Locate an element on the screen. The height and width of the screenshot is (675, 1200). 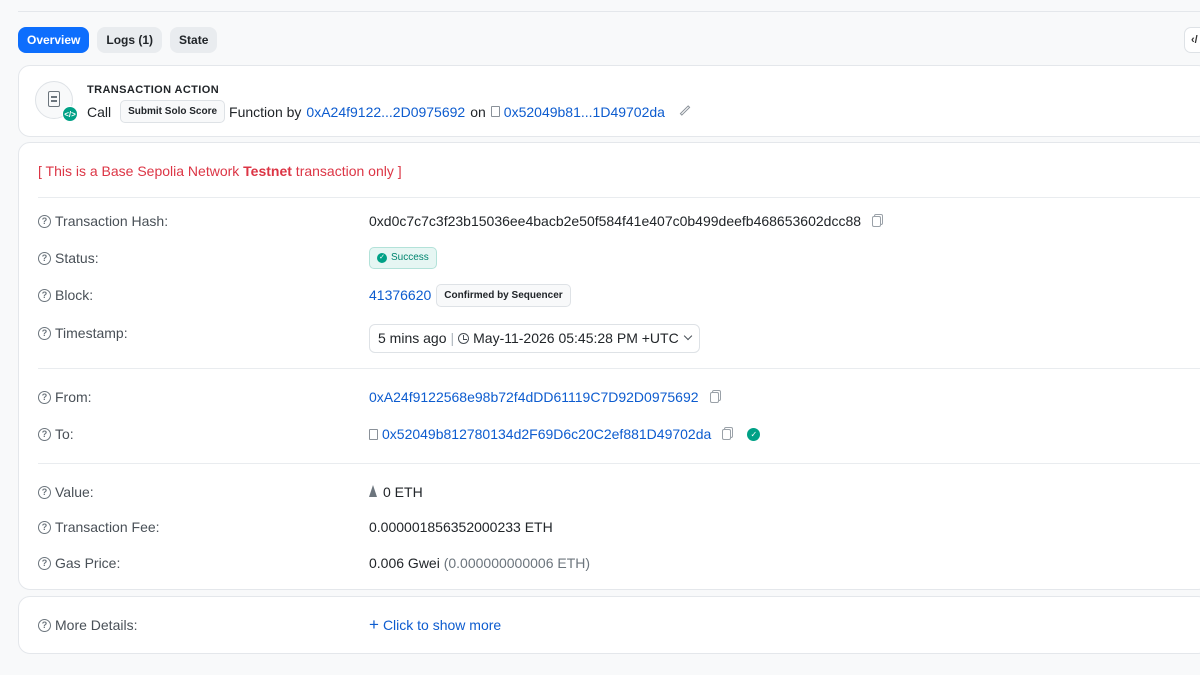
fee-label: Transaction Fee: is located at coordinates (107, 527).